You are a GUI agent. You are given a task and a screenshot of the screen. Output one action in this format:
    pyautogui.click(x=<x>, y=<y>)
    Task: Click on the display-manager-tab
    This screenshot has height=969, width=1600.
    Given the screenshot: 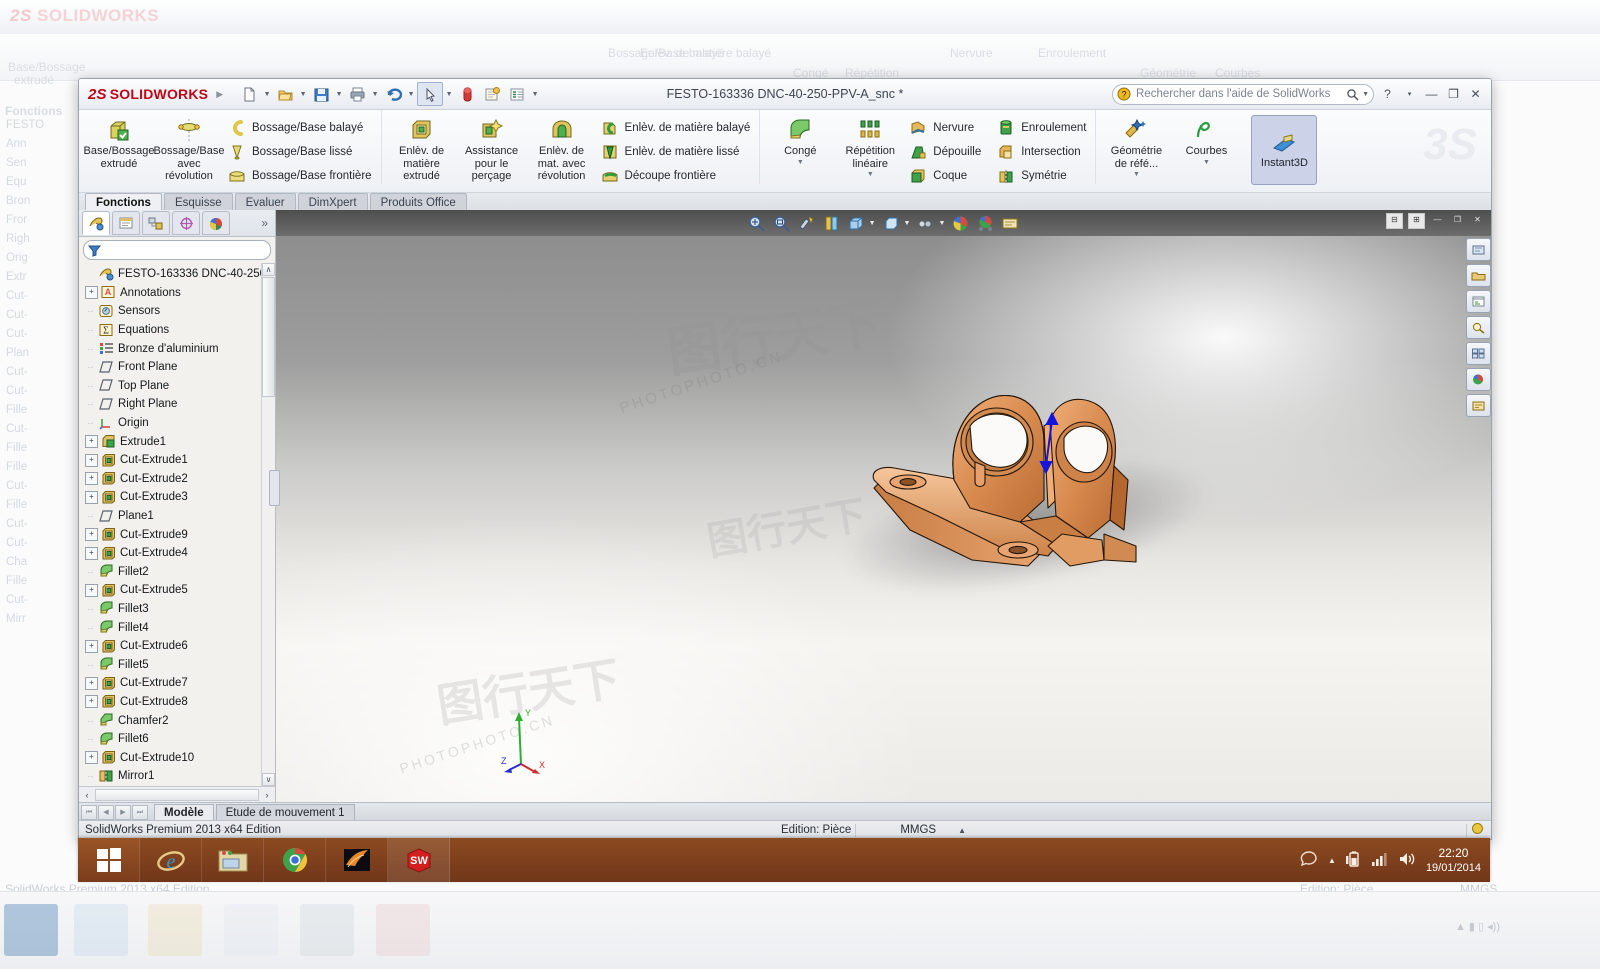 What is the action you would take?
    pyautogui.click(x=216, y=223)
    